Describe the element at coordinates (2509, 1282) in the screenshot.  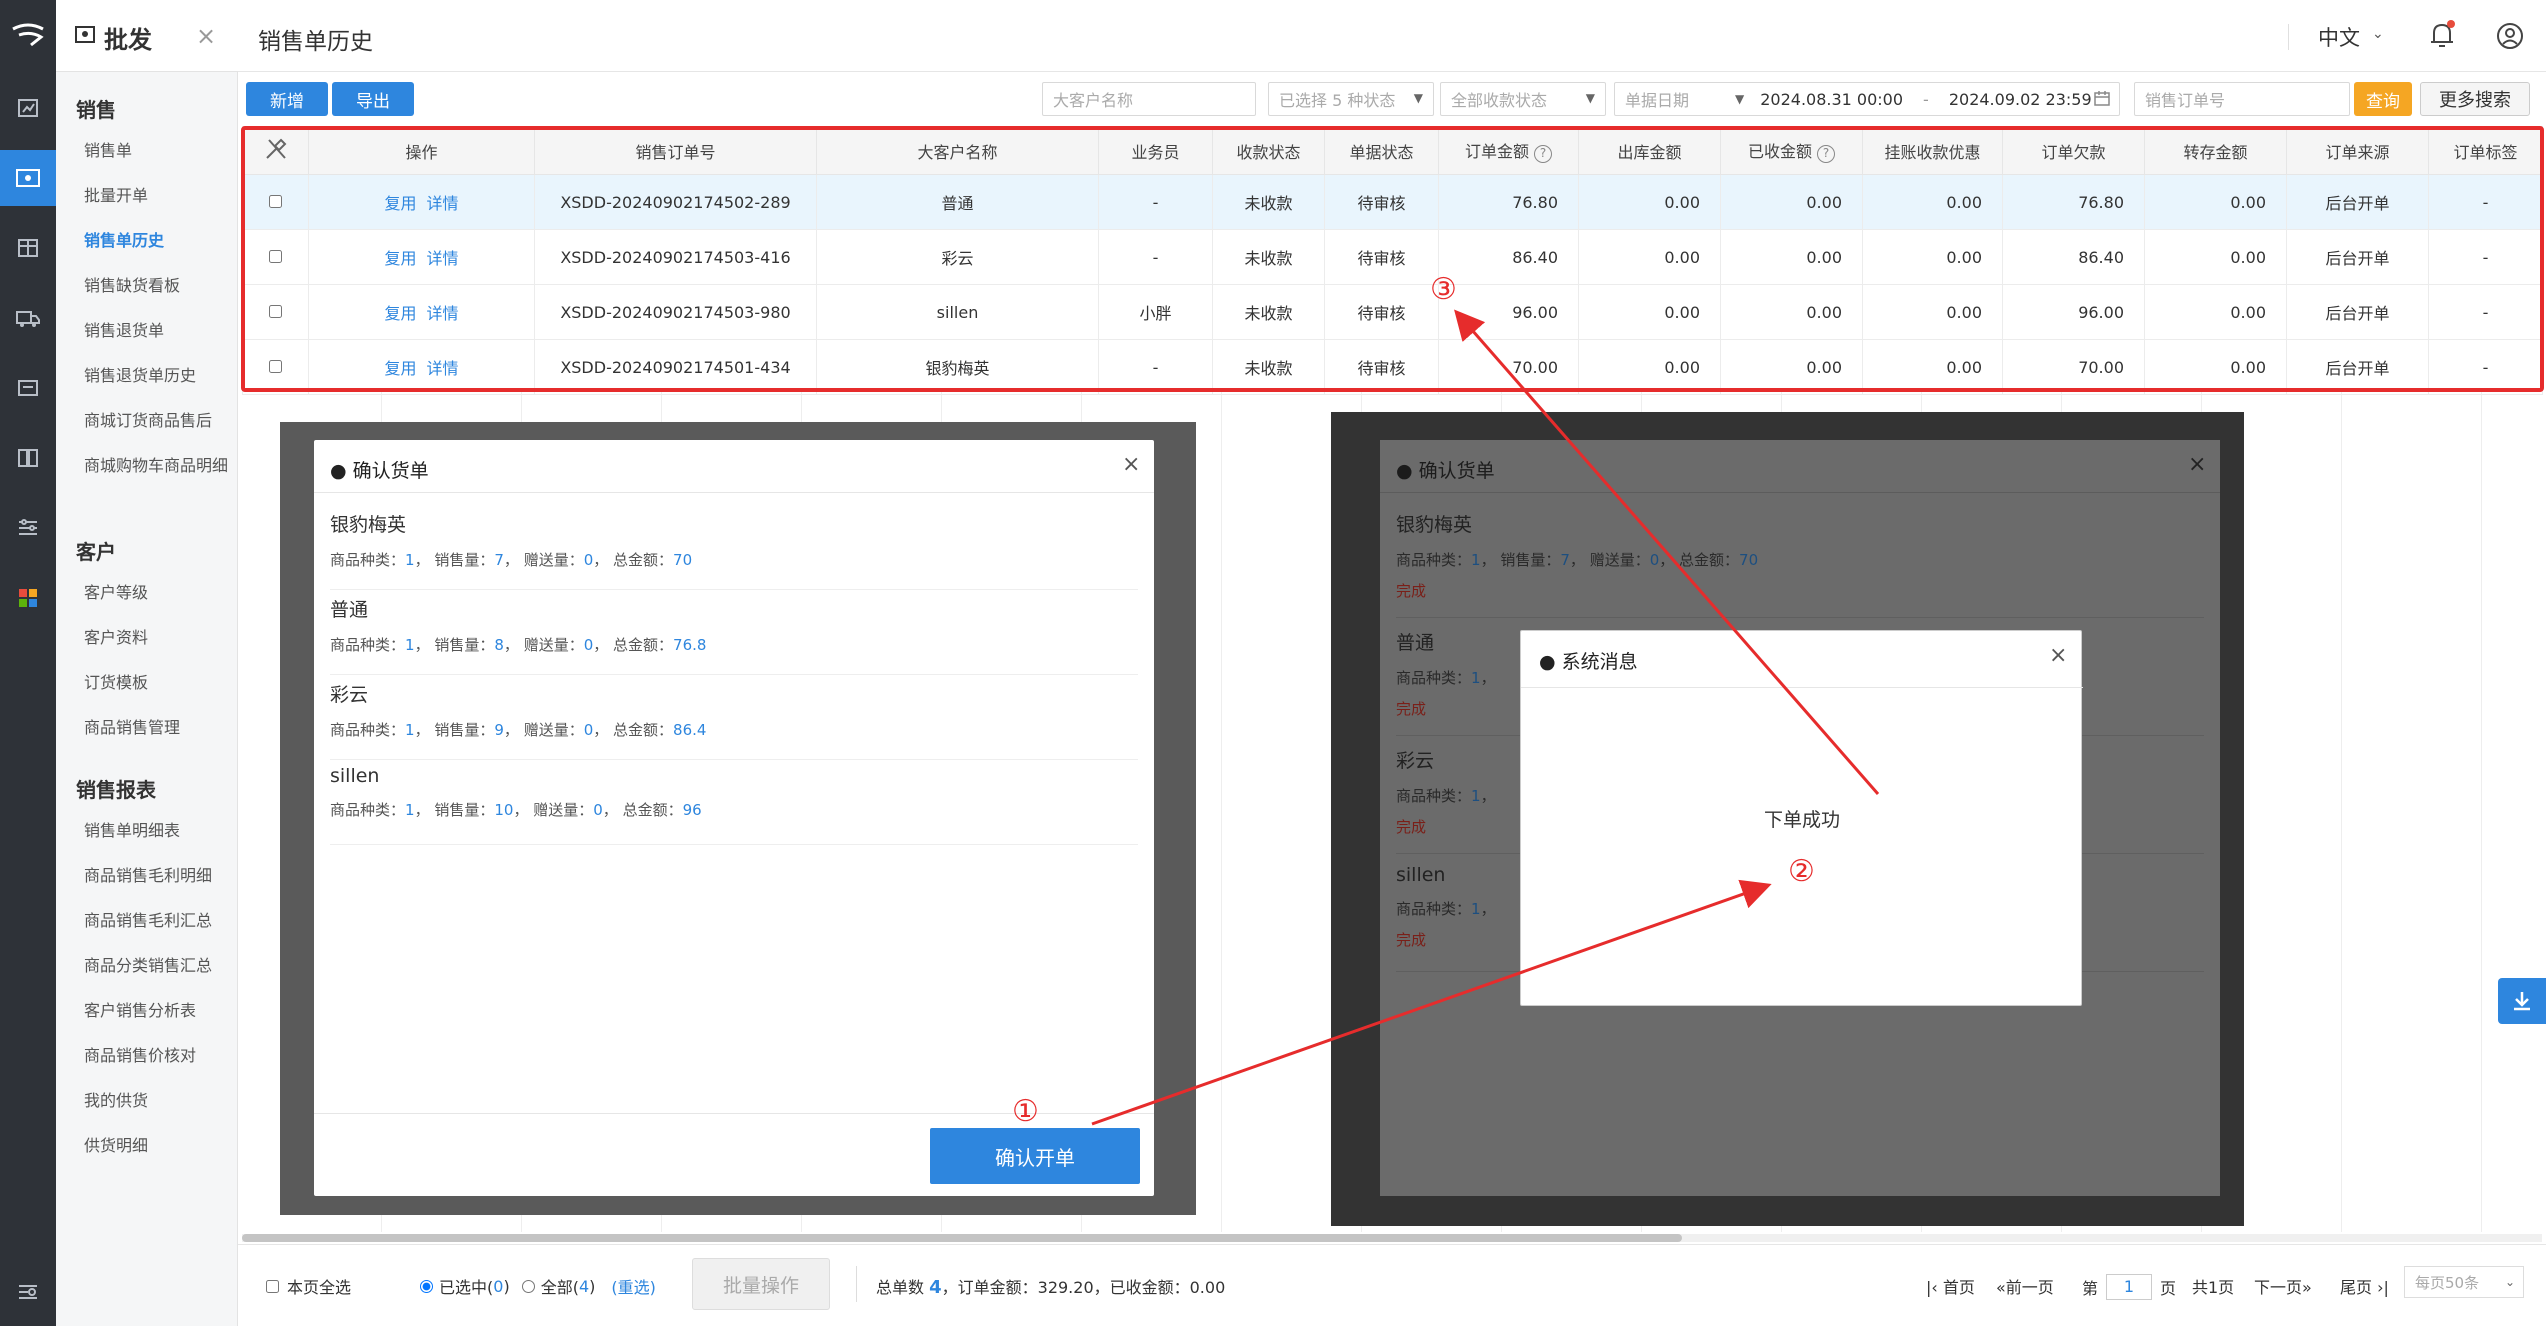
I see `chevron-down-icon: ⌄` at that location.